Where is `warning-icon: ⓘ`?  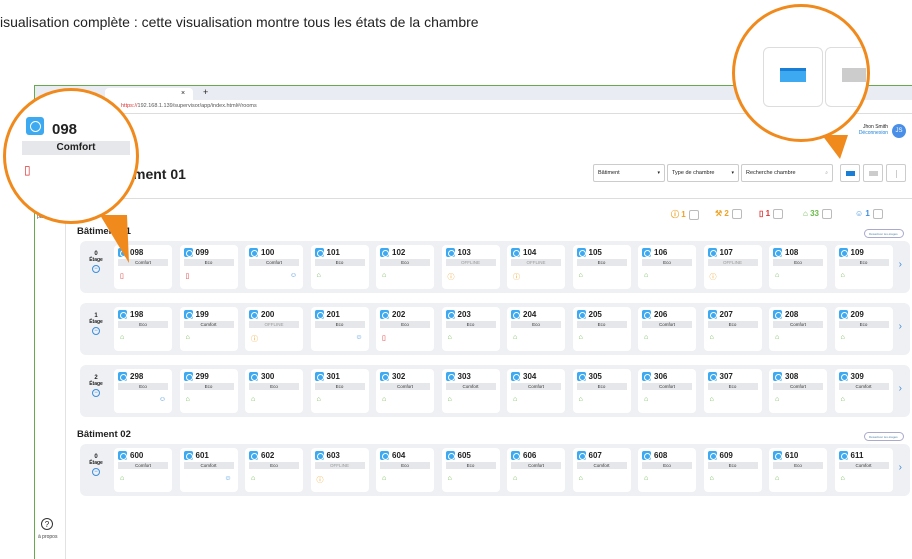
warning-icon: ⓘ is located at coordinates (254, 339).